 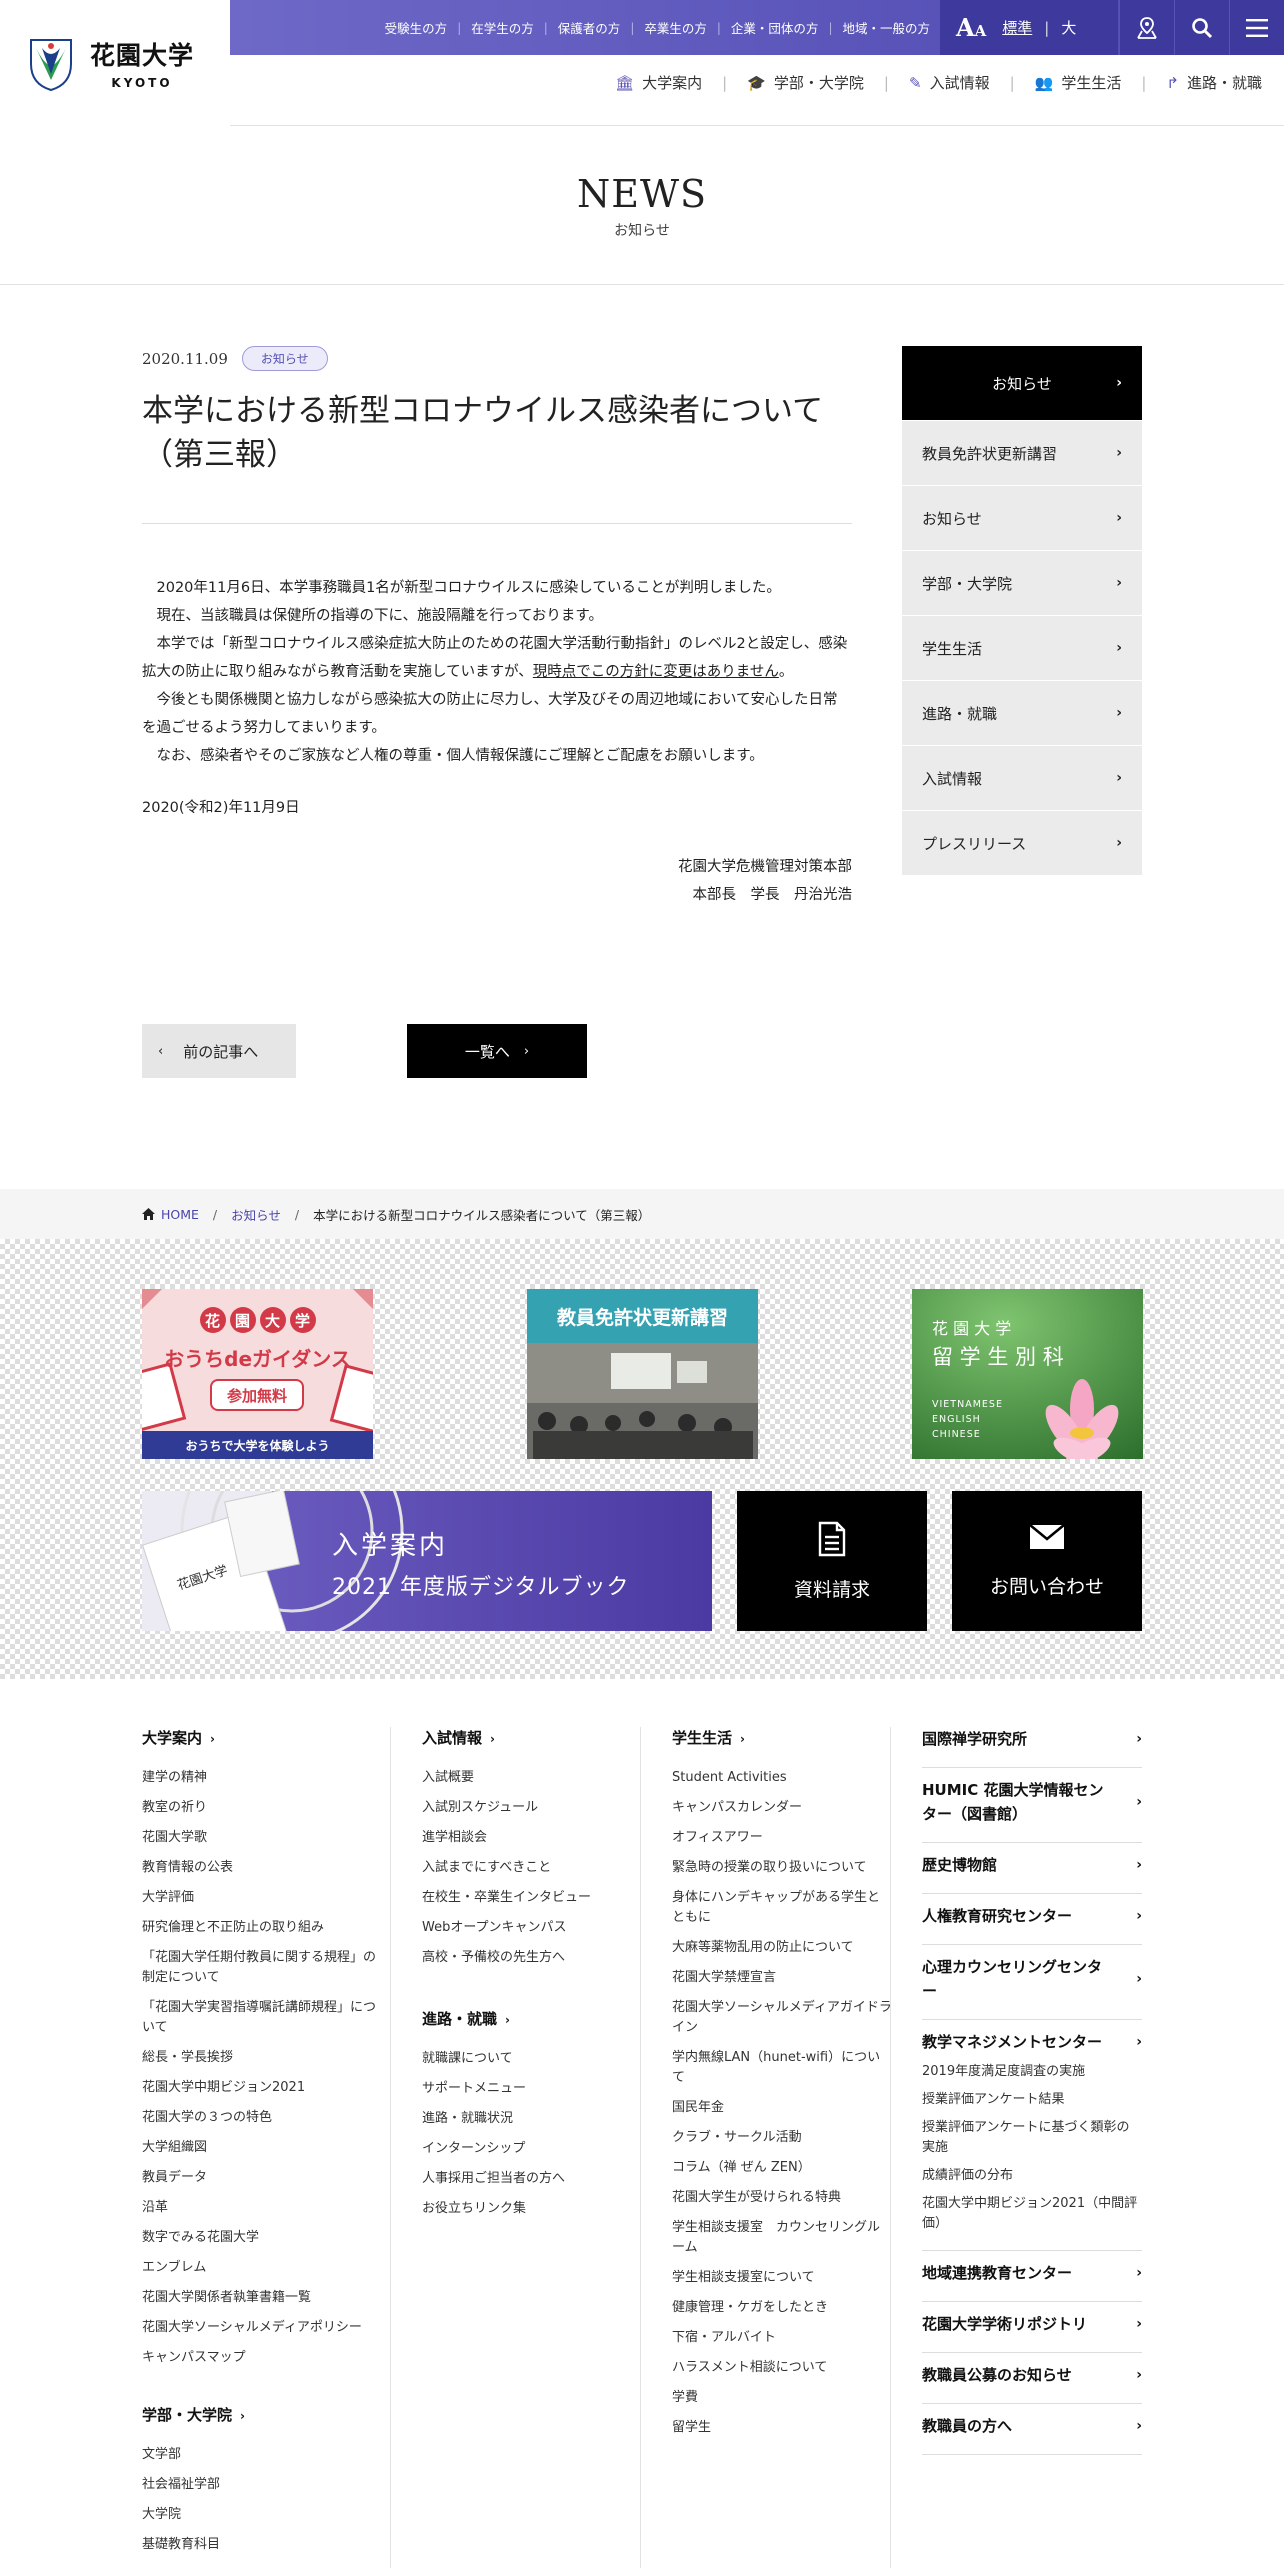 I want to click on footer-sub-link: 花園大学中期ビジョン2021（中間評価）, so click(x=1032, y=2214).